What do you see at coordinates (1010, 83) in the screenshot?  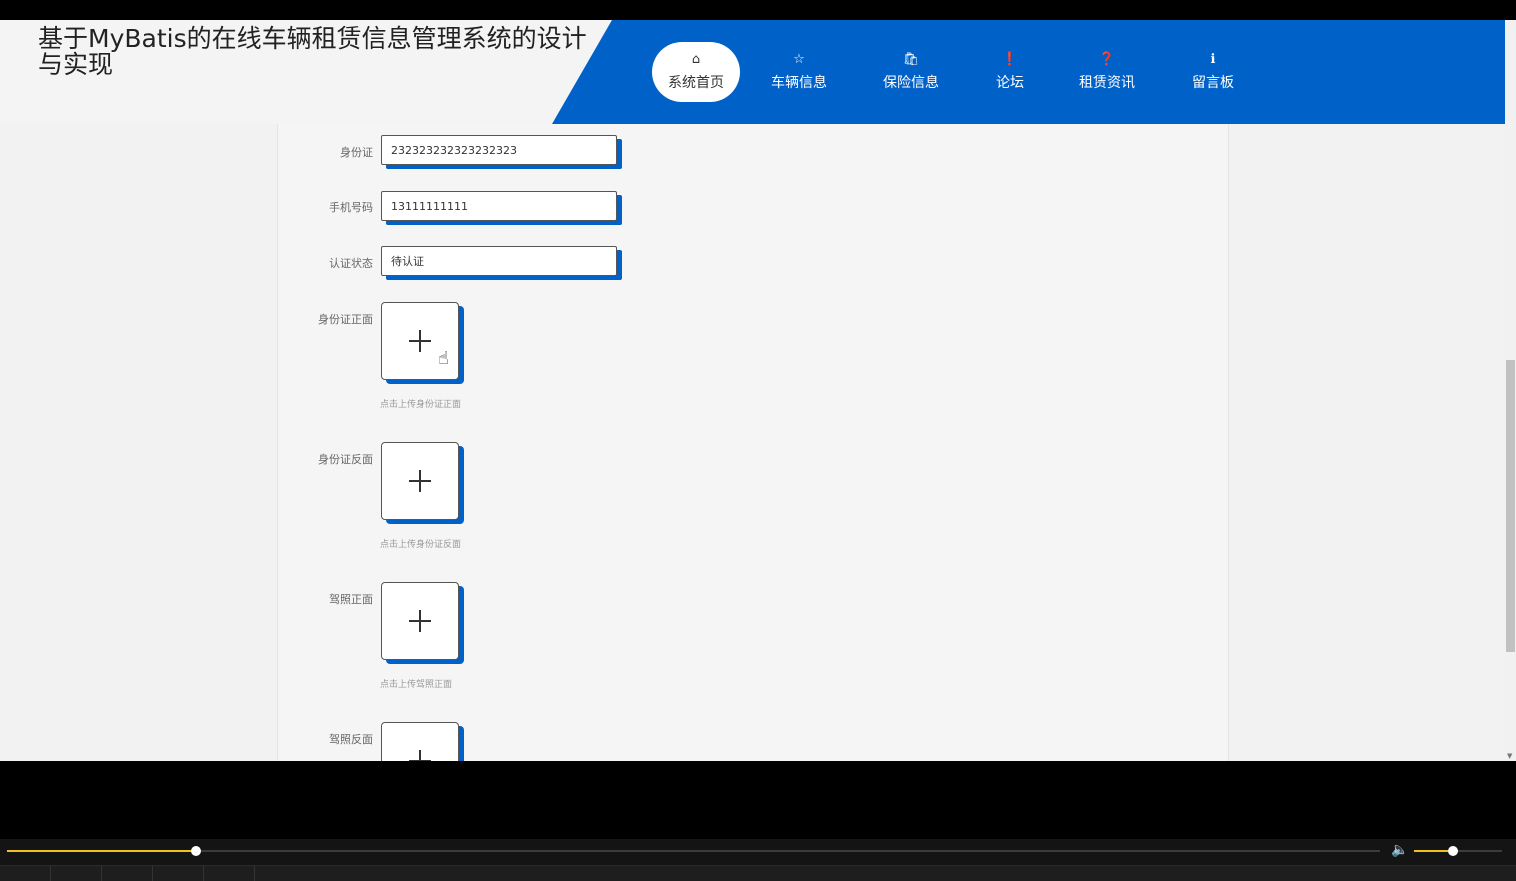 I see `nav-forum-label: 论坛` at bounding box center [1010, 83].